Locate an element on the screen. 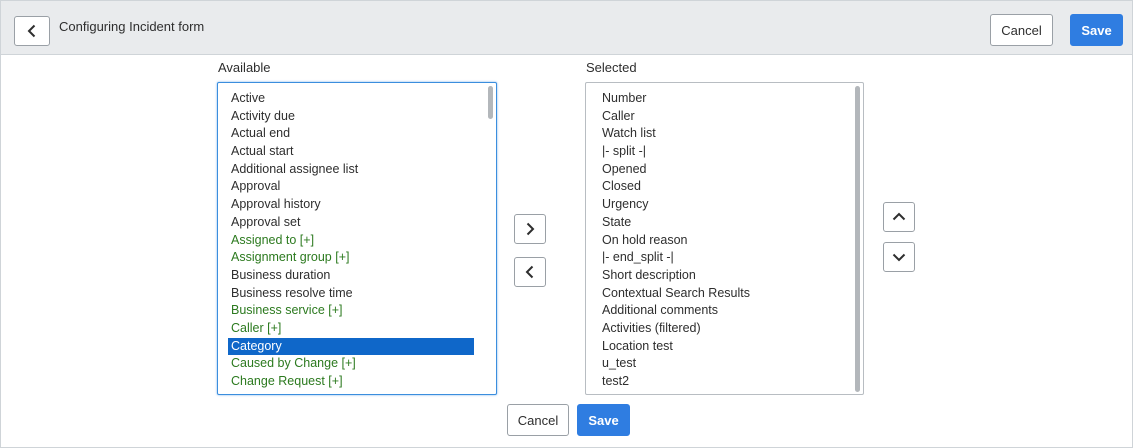  available-list-item: Active is located at coordinates (351, 99).